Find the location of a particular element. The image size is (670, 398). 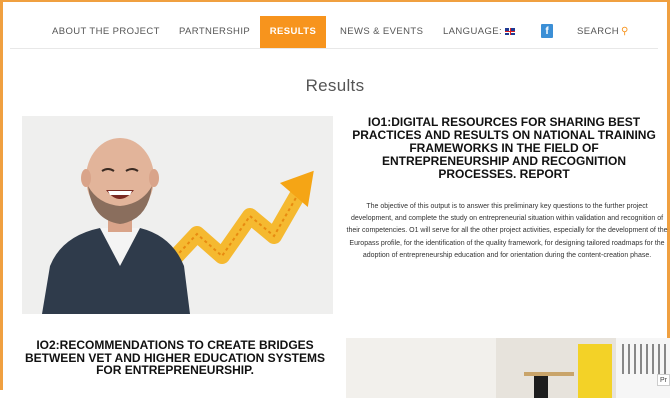

page-title: Results is located at coordinates (335, 85).